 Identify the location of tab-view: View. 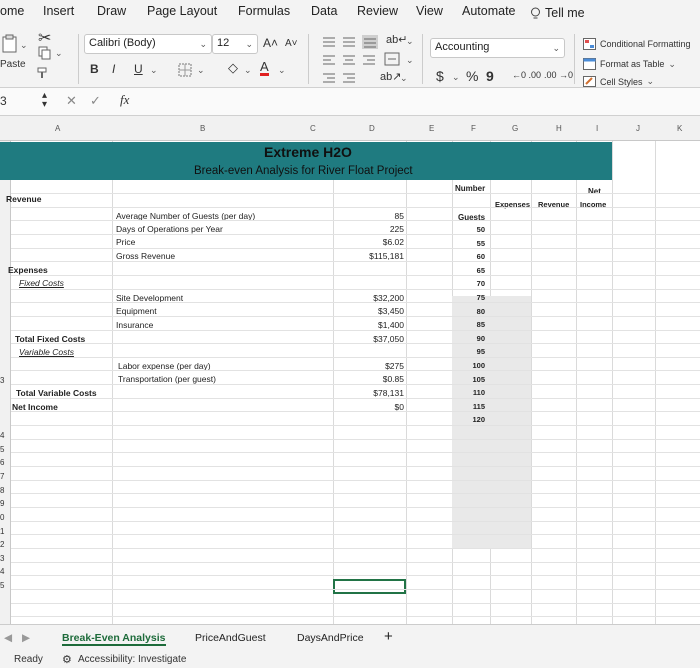
(429, 11).